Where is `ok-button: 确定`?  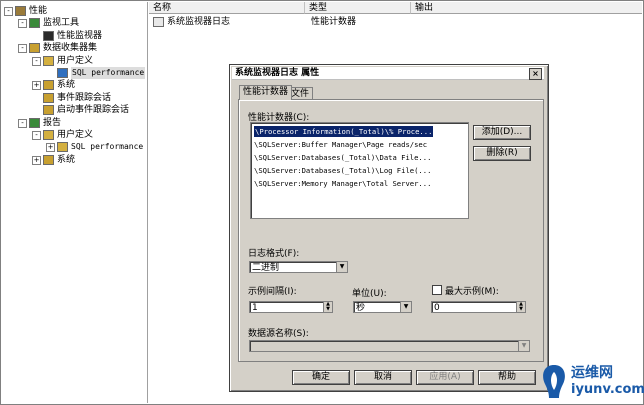
ok-button: 确定 is located at coordinates (321, 377).